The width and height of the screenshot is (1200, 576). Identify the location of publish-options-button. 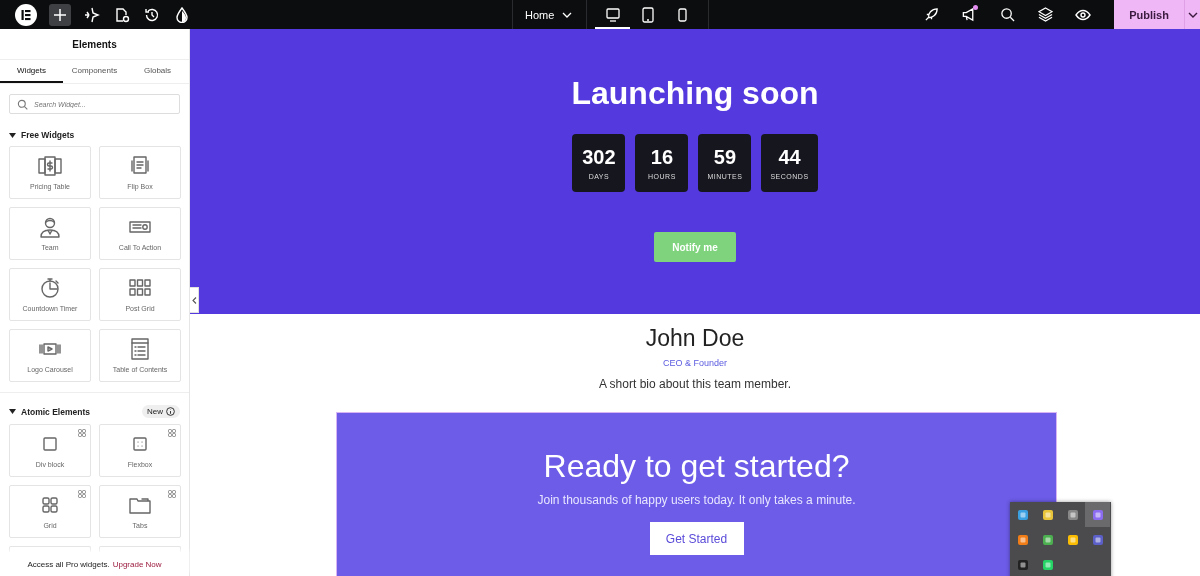
(1192, 14).